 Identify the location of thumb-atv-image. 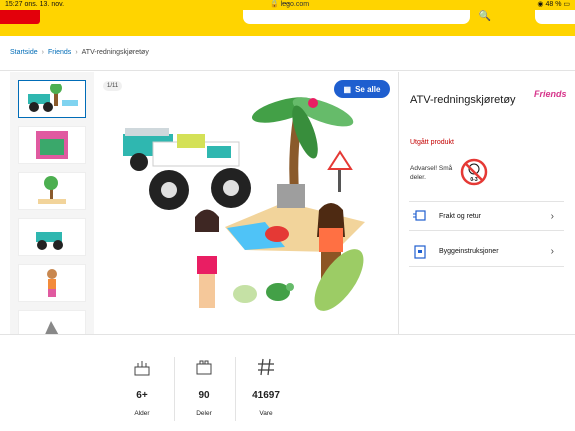
(53, 98).